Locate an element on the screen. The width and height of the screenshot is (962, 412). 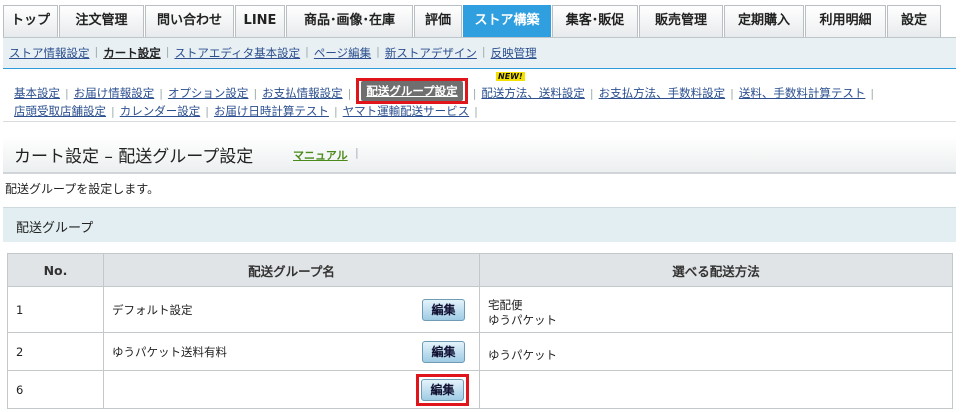
manual-link: マニュアル is located at coordinates (320, 155).